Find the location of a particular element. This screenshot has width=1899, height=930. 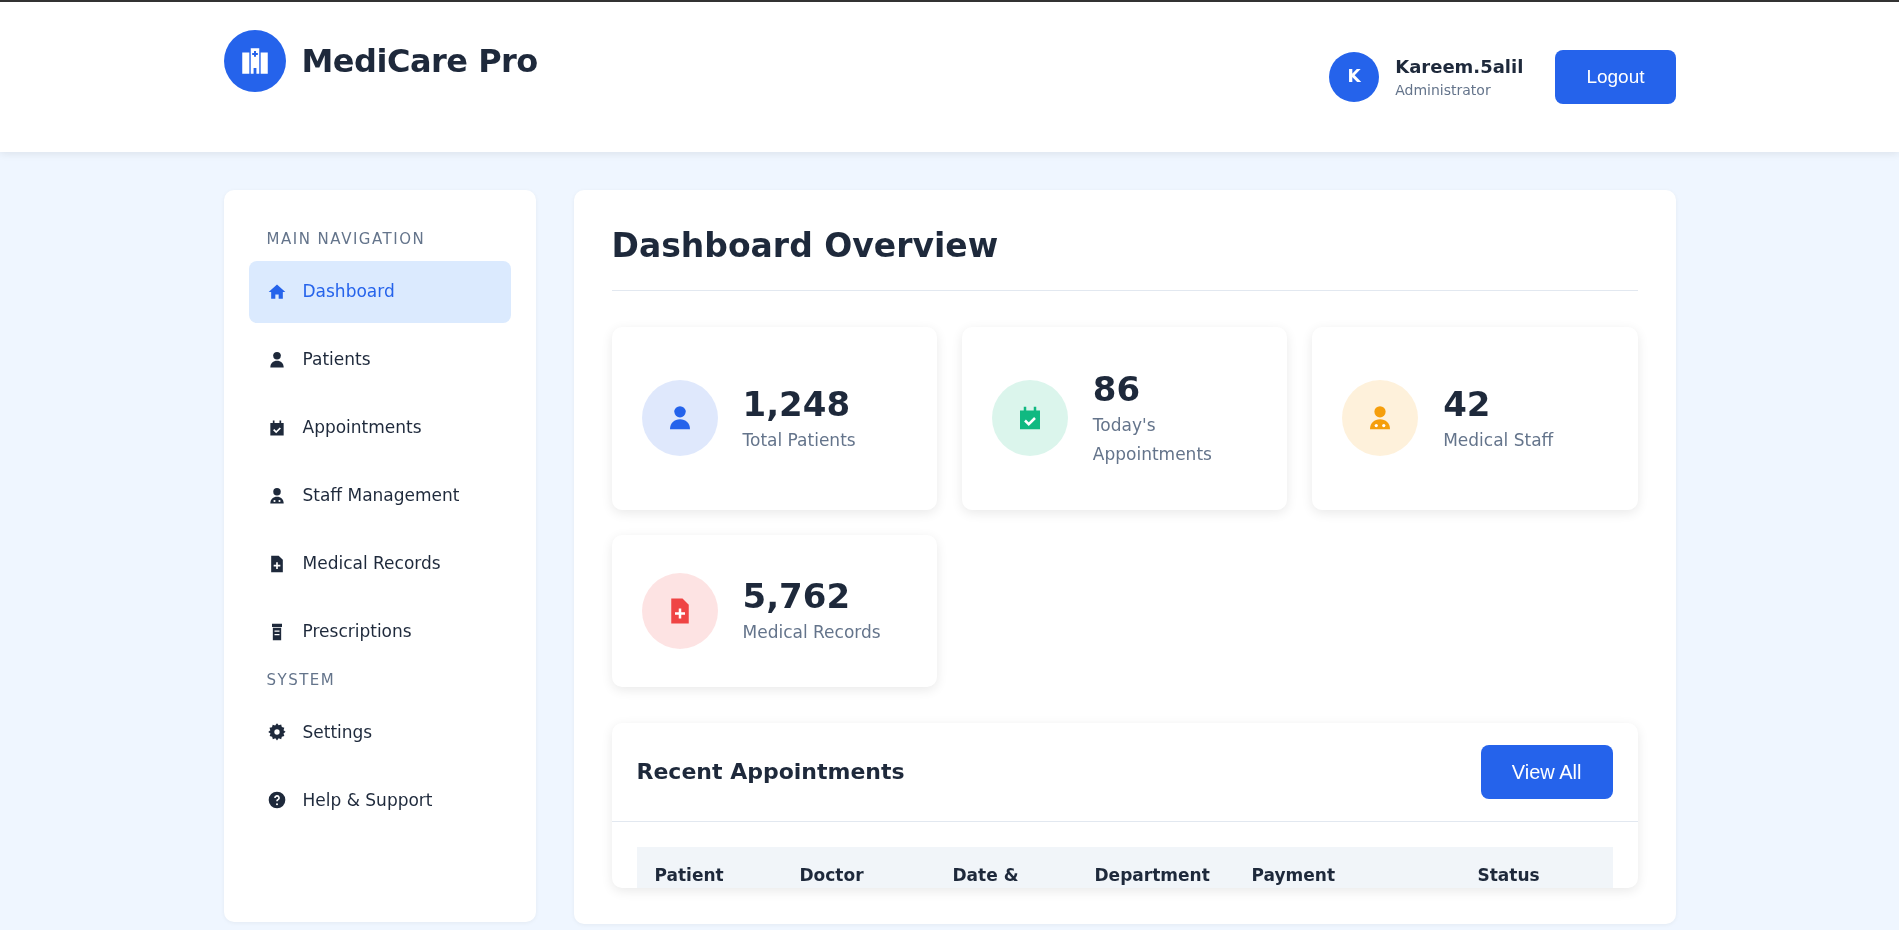

section-title: Recent Appointments is located at coordinates (770, 772).